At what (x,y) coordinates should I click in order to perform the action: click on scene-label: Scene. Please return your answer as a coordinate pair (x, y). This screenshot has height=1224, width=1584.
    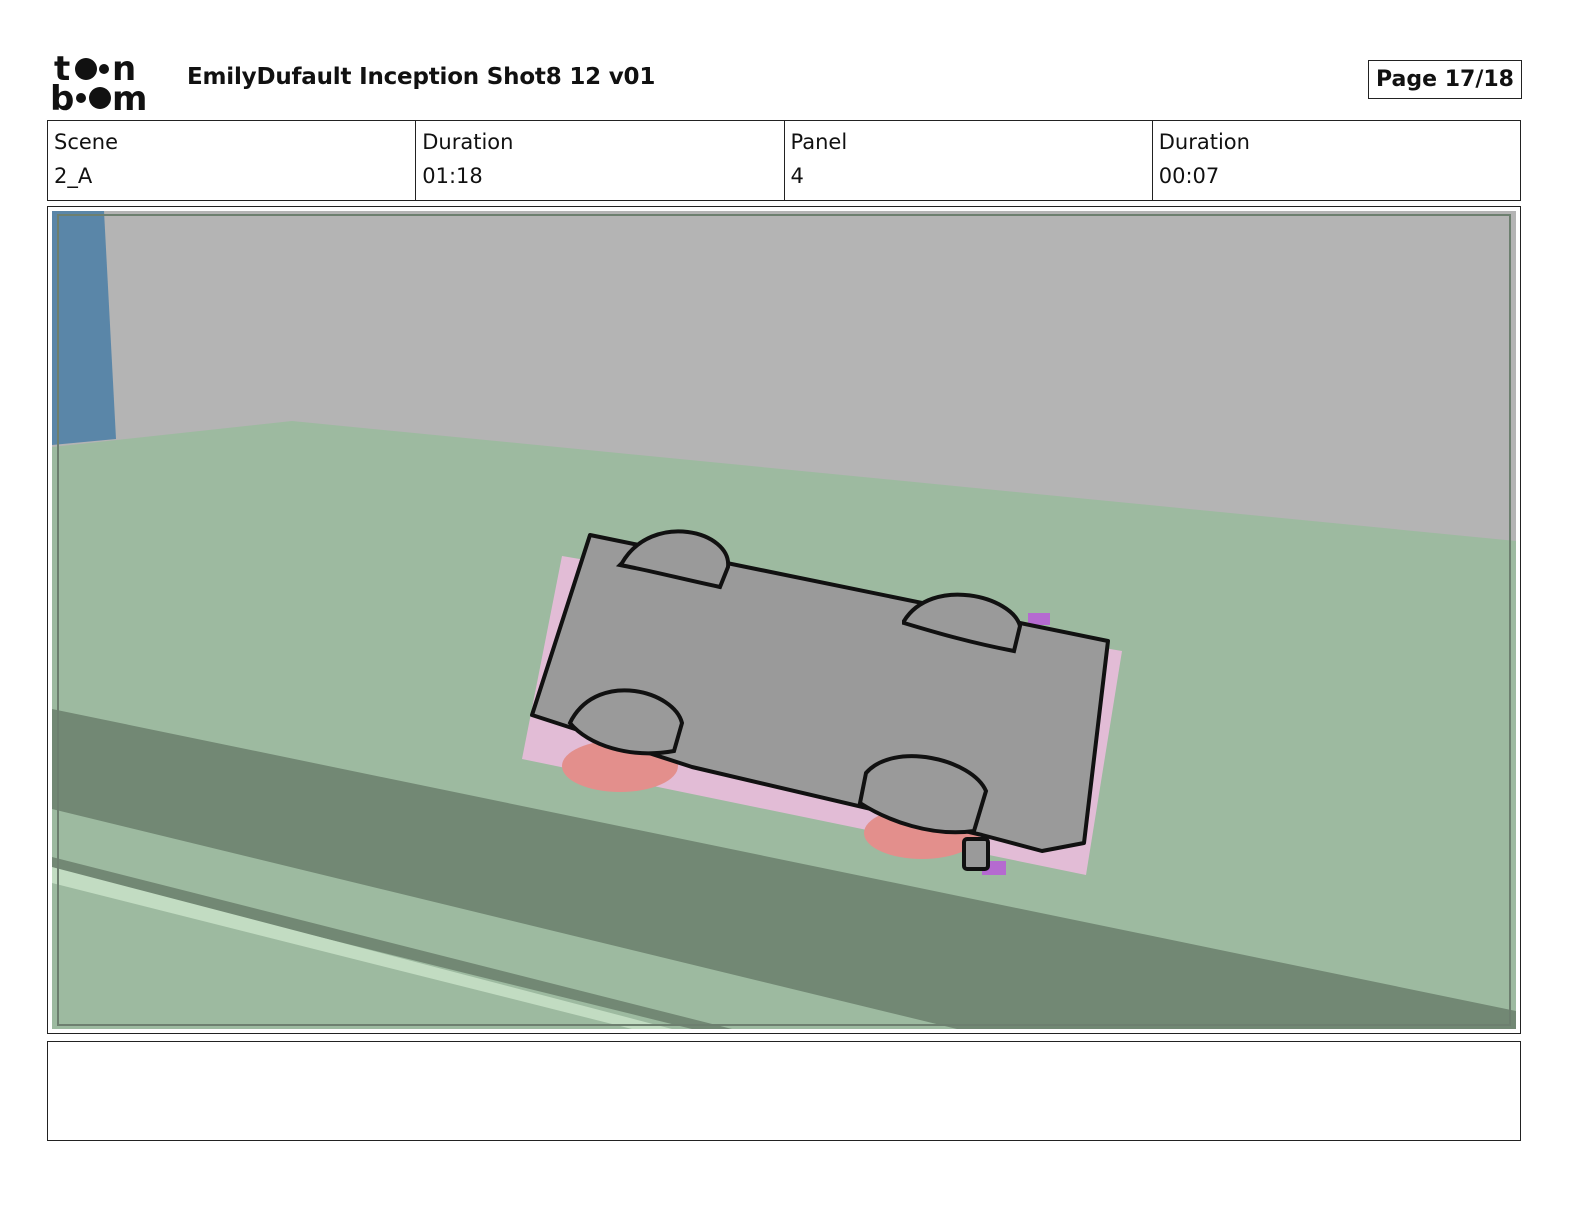
    Looking at the image, I should click on (86, 142).